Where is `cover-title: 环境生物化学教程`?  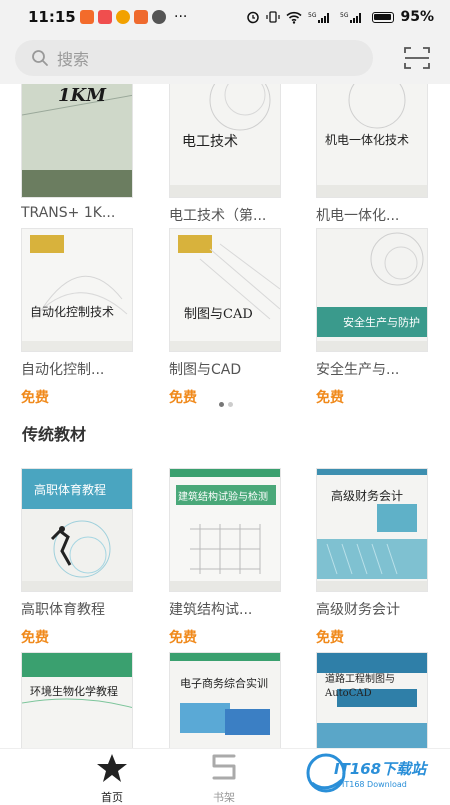
cover-title: 环境生物化学教程 is located at coordinates (74, 691).